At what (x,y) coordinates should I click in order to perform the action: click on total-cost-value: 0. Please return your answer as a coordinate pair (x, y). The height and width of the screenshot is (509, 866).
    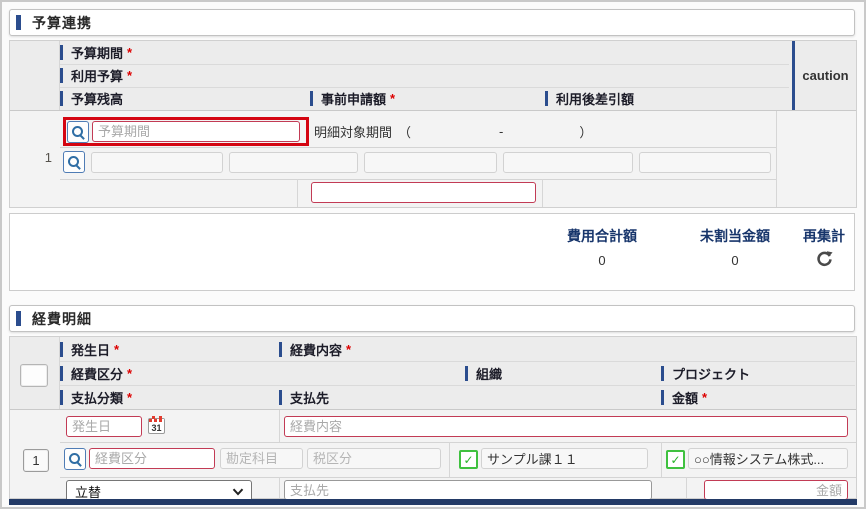
    Looking at the image, I should click on (602, 260).